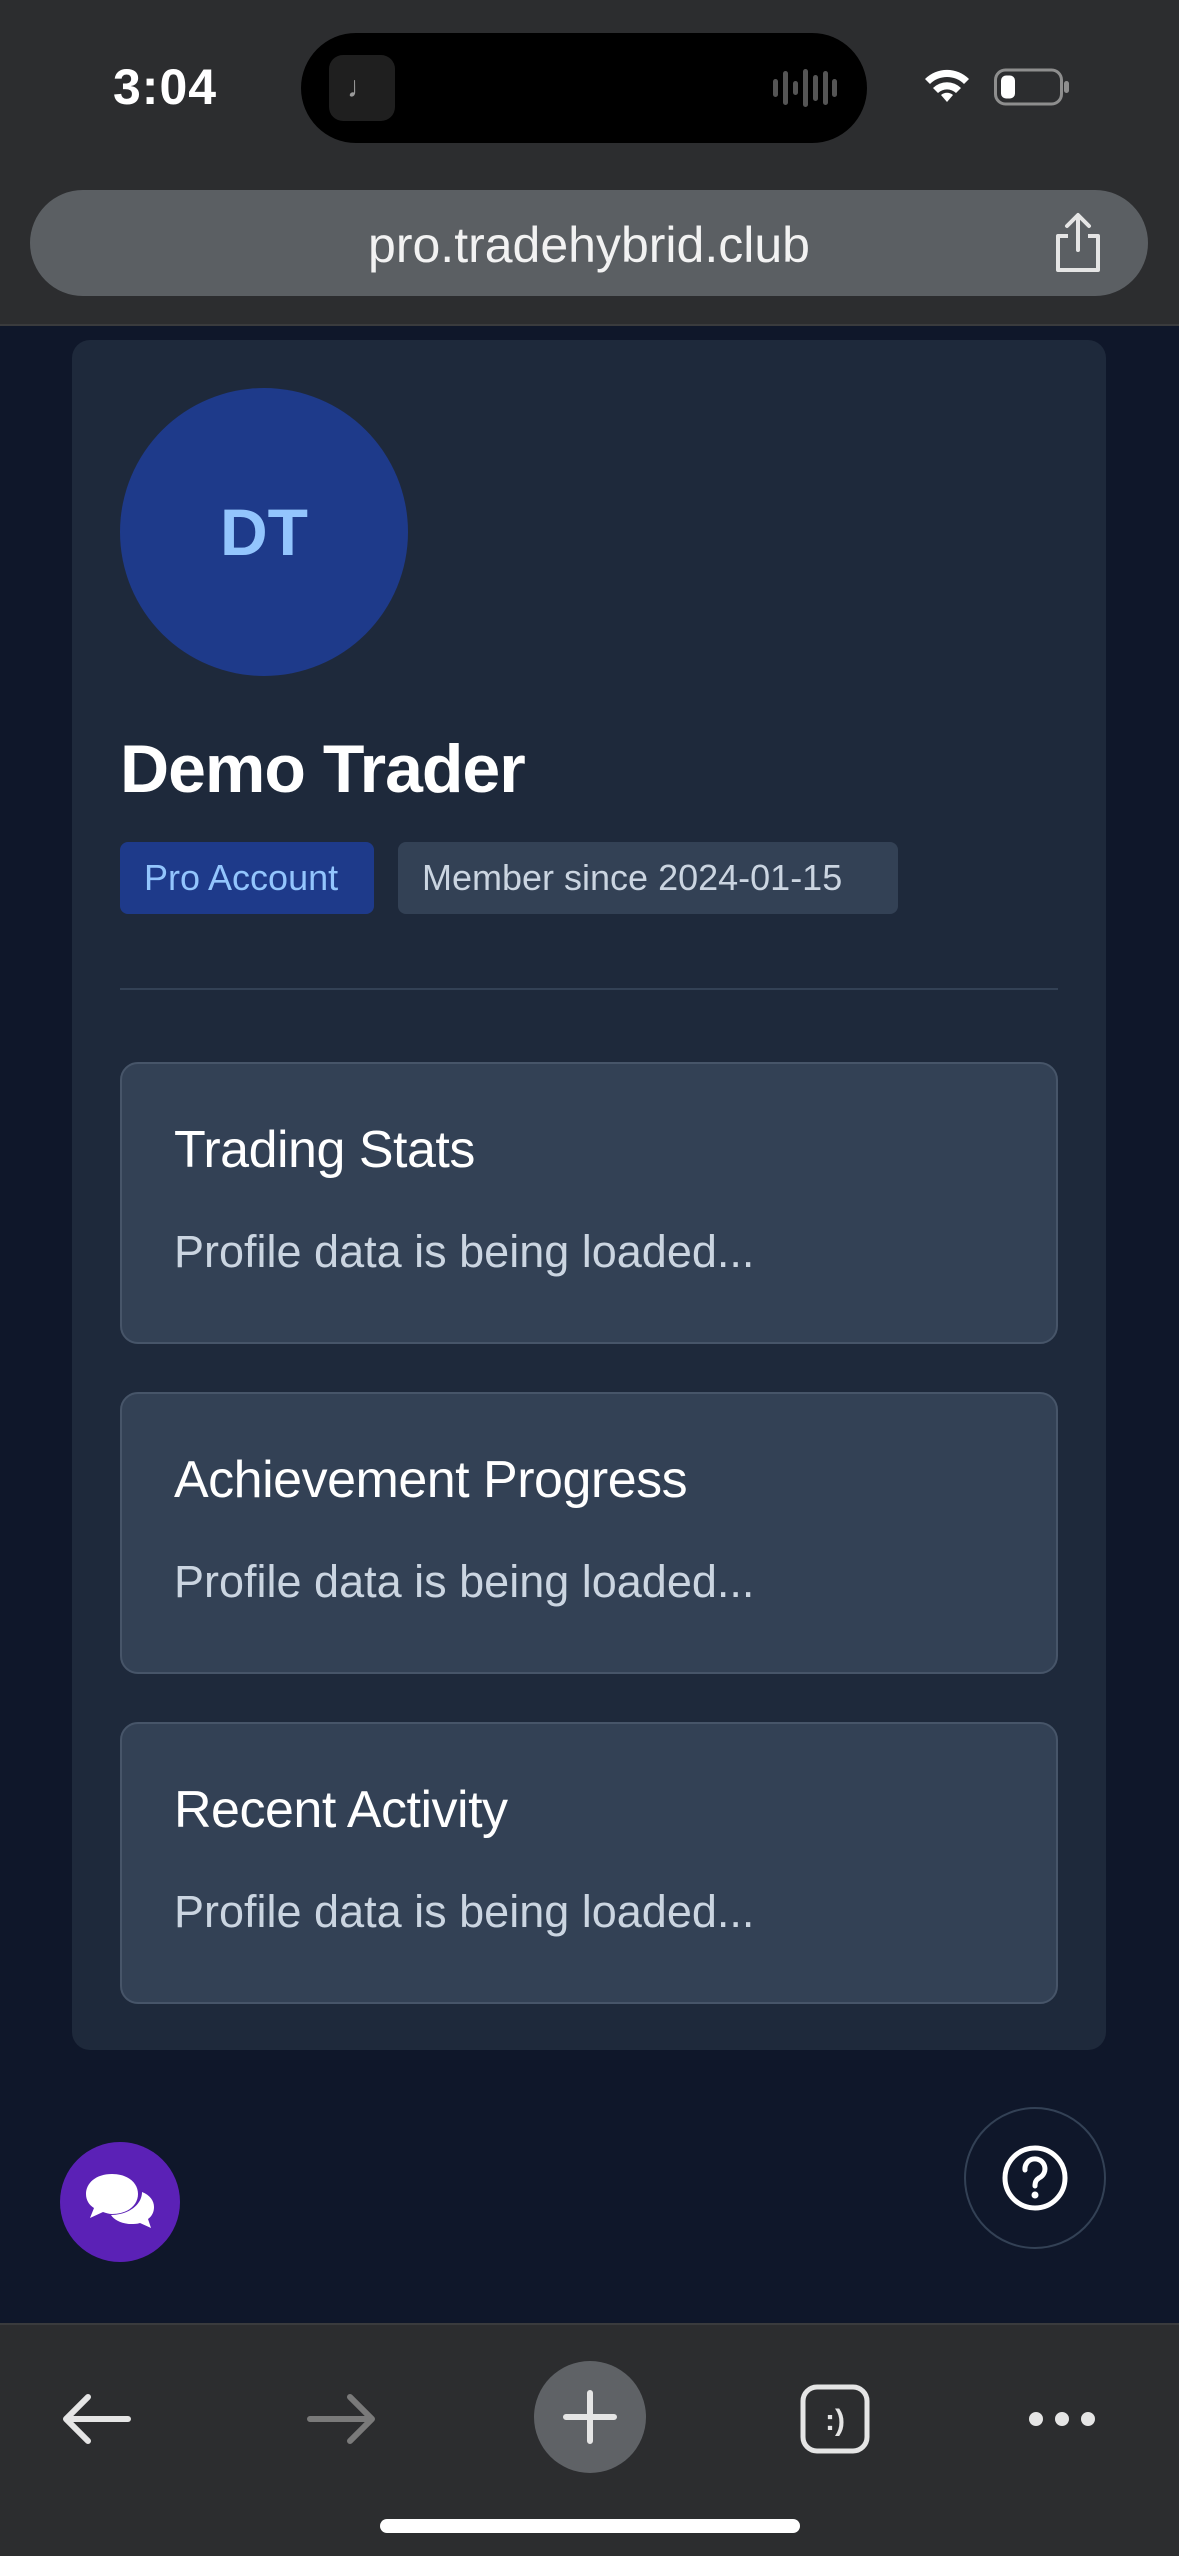  I want to click on avatar: DT, so click(264, 532).